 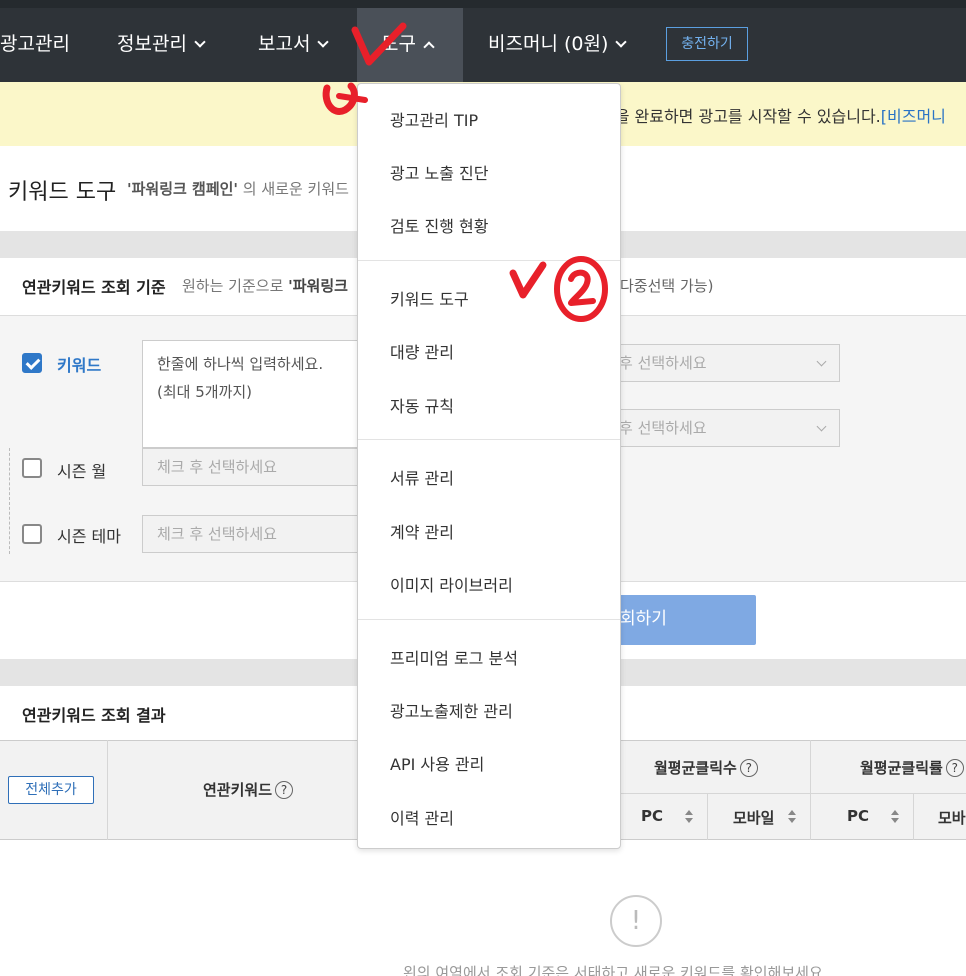 I want to click on page-title: 키워드 도구, so click(x=62, y=192).